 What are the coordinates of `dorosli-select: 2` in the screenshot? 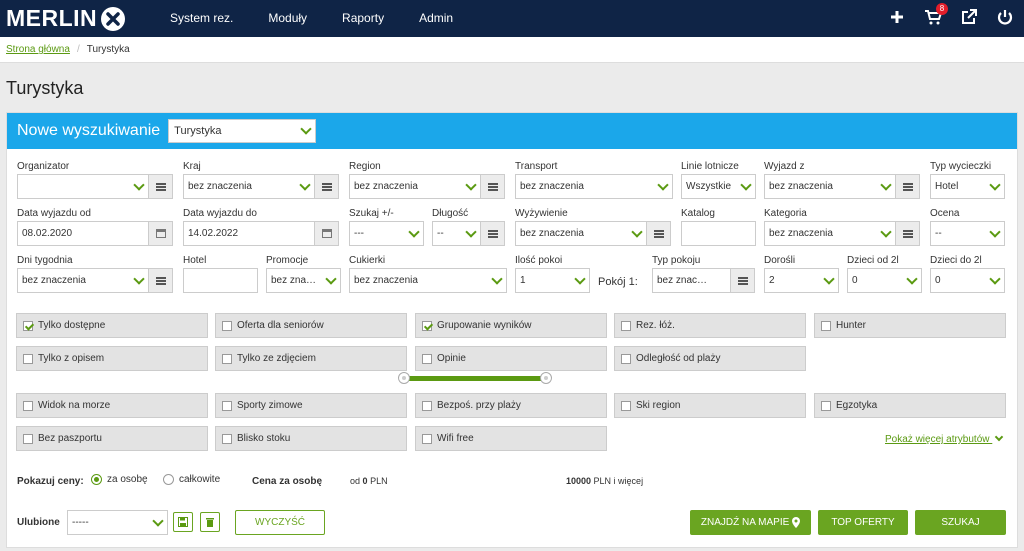 It's located at (801, 280).